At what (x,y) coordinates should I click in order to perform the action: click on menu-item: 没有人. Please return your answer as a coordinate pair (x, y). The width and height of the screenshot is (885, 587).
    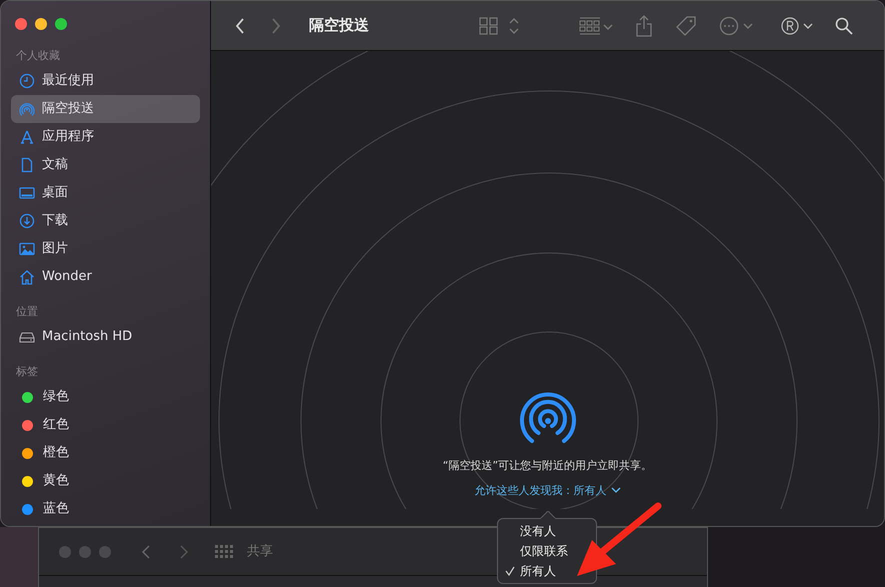
    Looking at the image, I should click on (538, 531).